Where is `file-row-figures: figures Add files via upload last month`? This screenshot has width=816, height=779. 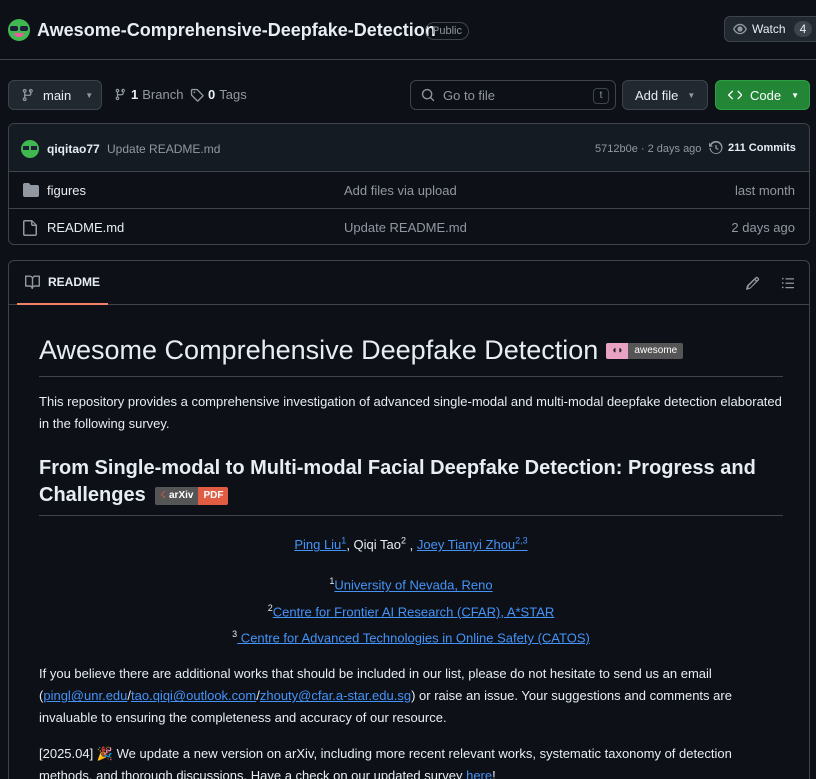 file-row-figures: figures Add files via upload last month is located at coordinates (409, 190).